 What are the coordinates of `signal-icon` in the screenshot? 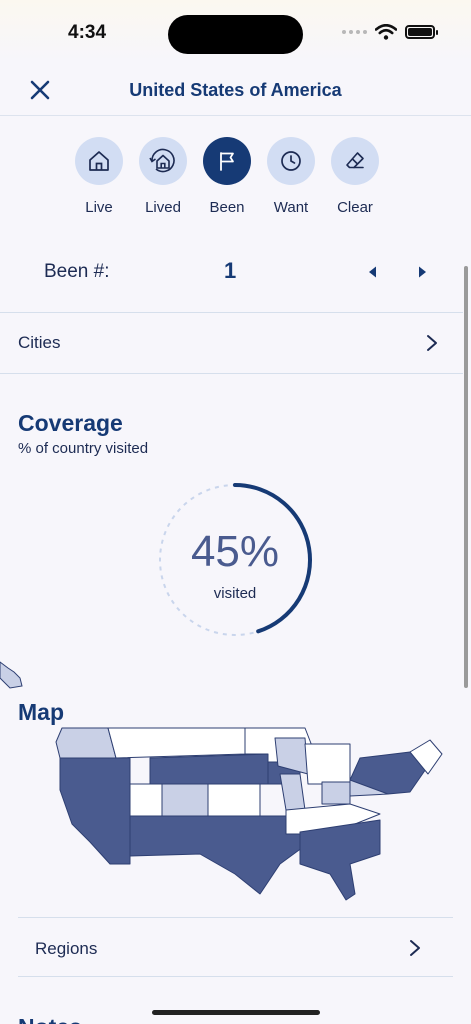 It's located at (354, 32).